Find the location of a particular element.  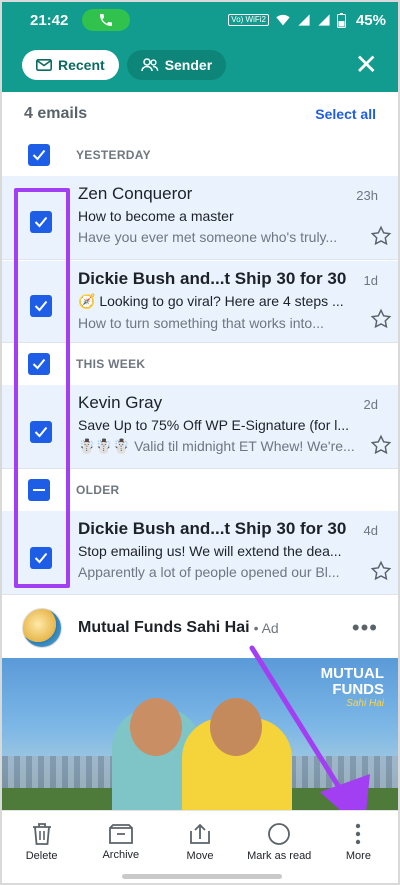

email-time: 1d is located at coordinates (370, 280).